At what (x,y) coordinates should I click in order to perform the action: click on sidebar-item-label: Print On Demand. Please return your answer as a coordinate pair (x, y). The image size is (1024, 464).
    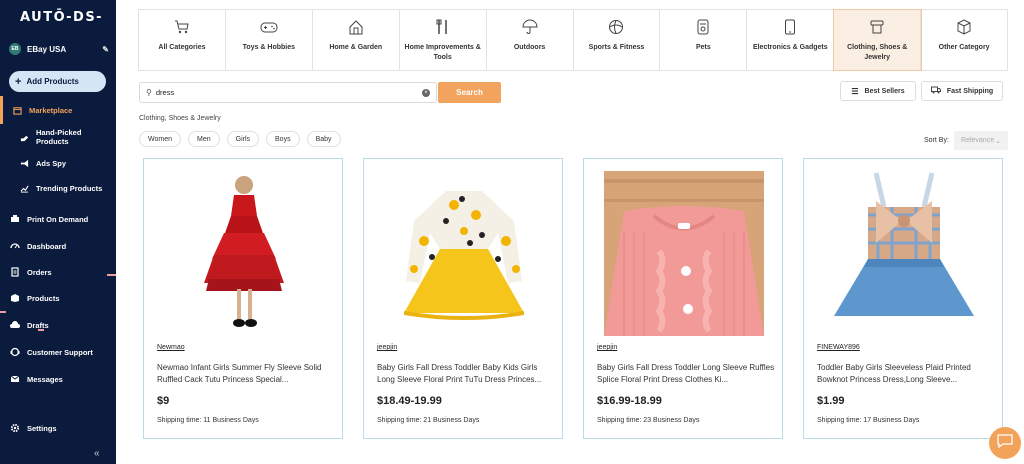
    Looking at the image, I should click on (58, 219).